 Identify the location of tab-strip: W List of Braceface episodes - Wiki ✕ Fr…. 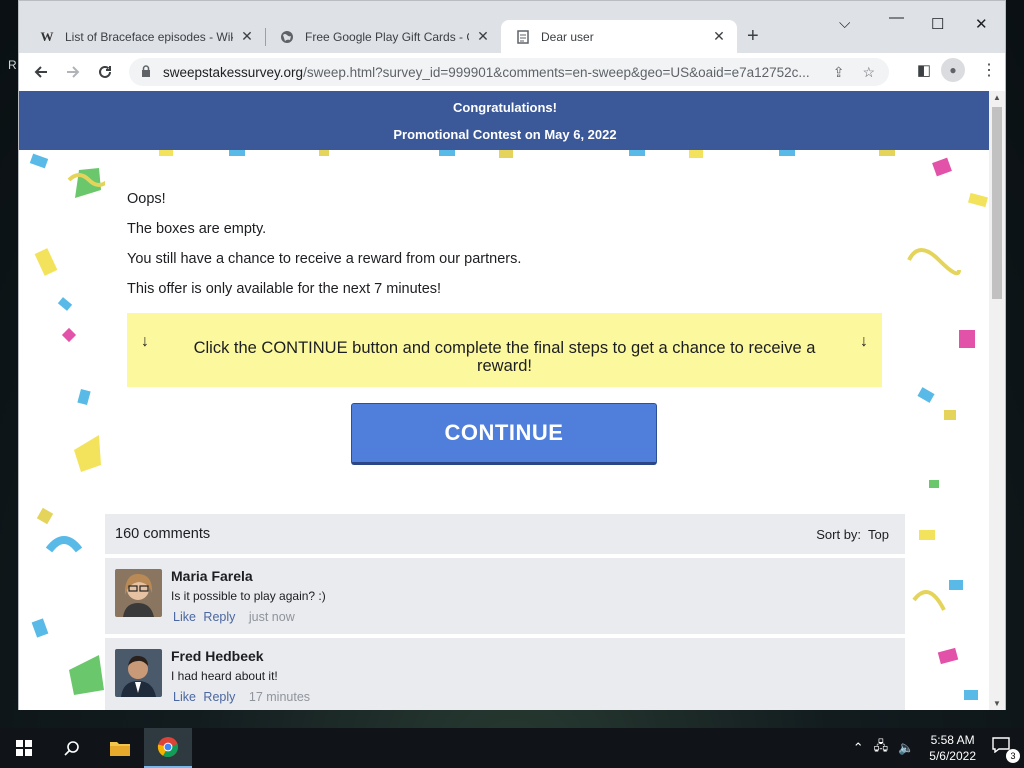
(512, 27).